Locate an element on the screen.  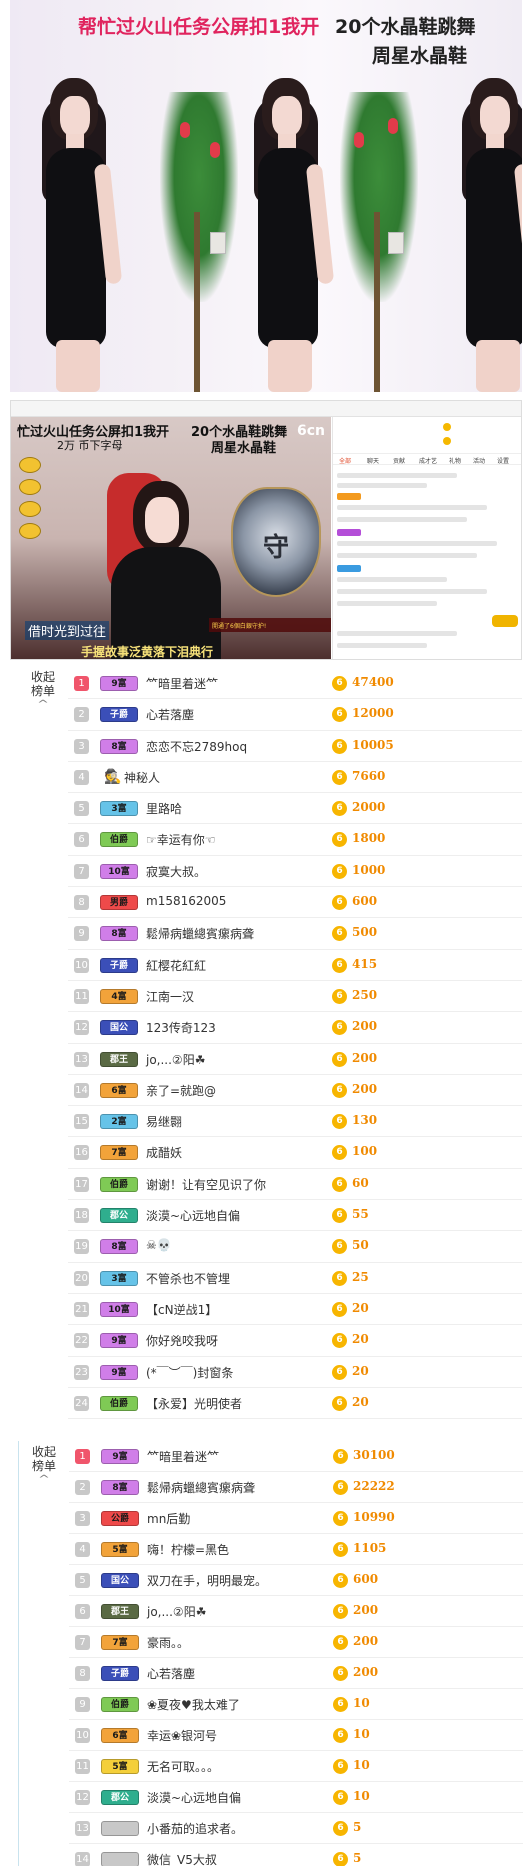
rank-row: 10 6富 幸运❀银河号 6 10 is located at coordinates (296, 1735).